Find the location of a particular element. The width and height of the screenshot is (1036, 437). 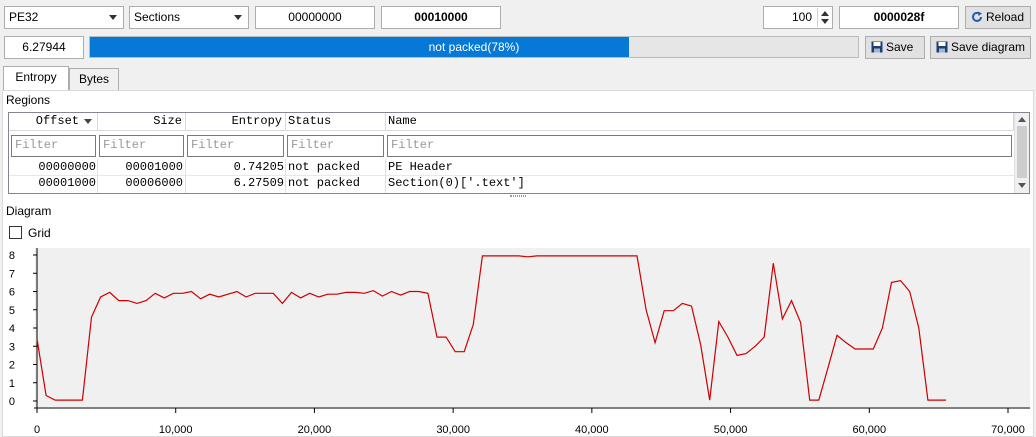

offset-cell: 00001000 is located at coordinates (67, 183).